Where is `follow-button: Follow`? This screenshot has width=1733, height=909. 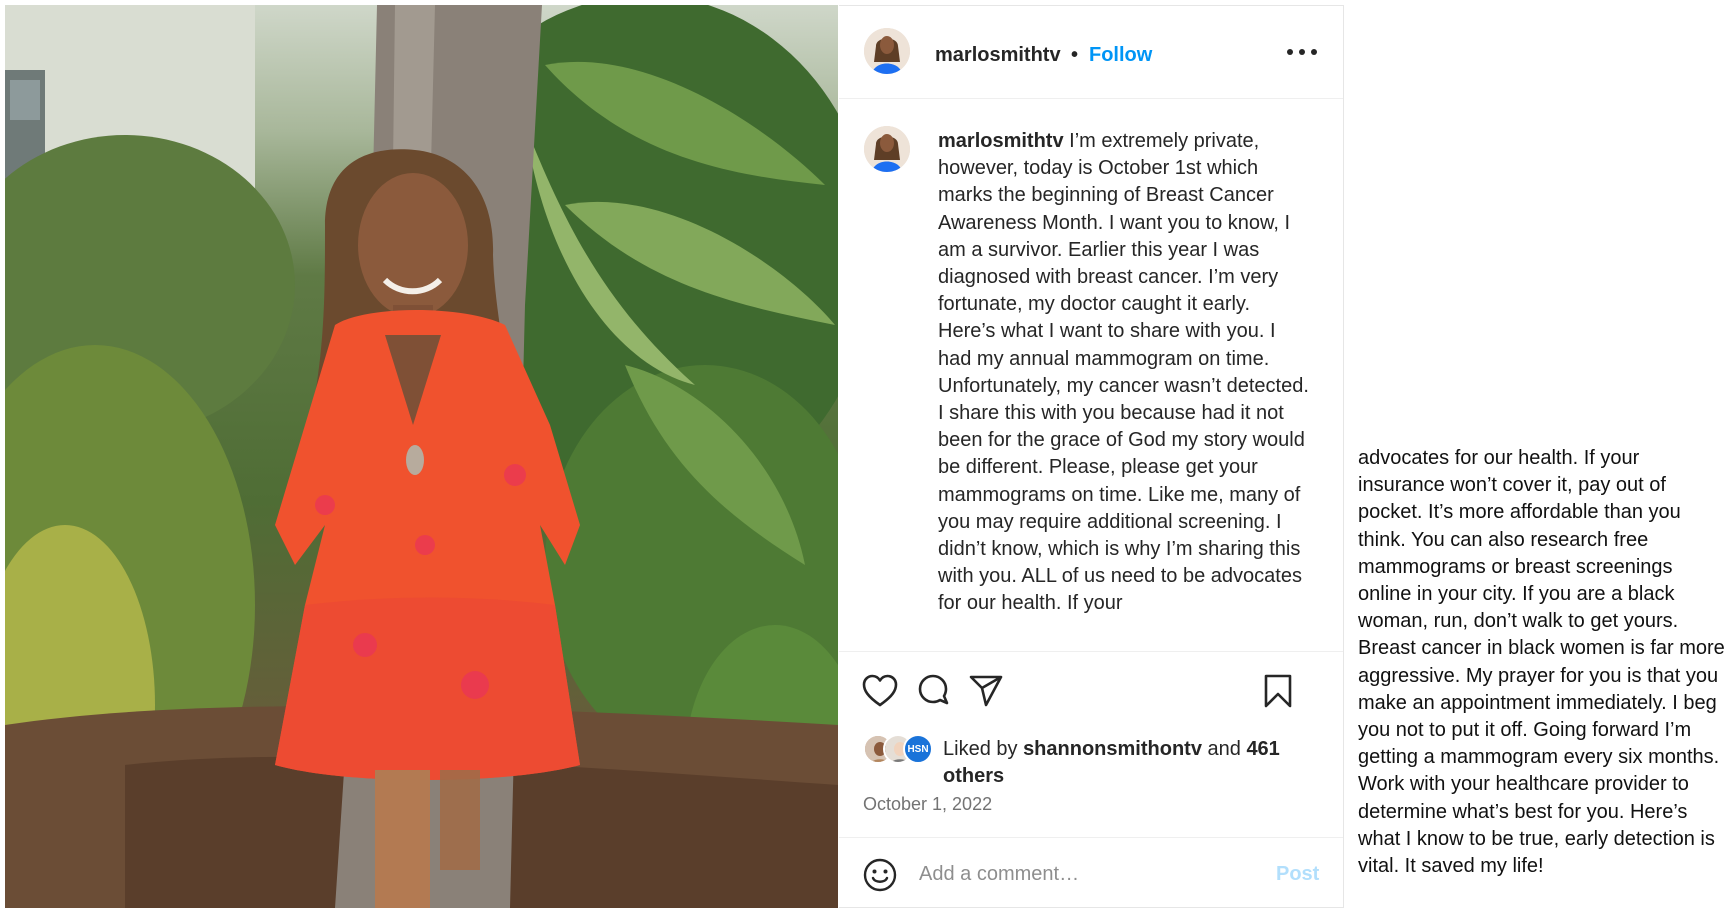
follow-button: Follow is located at coordinates (1120, 55).